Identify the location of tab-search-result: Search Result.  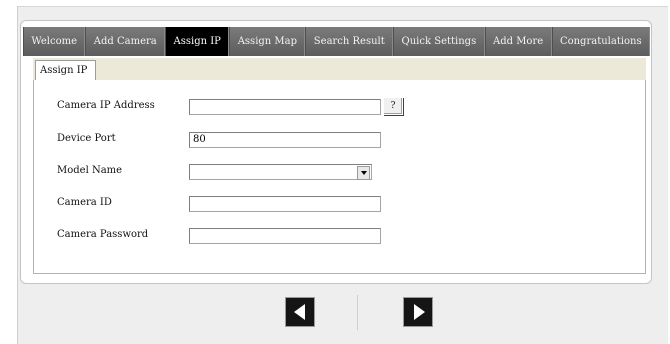
(349, 41).